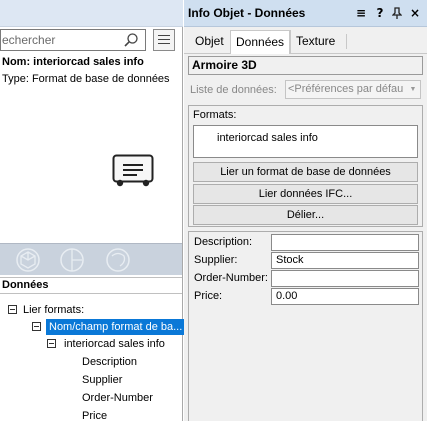  What do you see at coordinates (305, 65) in the screenshot?
I see `object-name: Armoire 3D` at bounding box center [305, 65].